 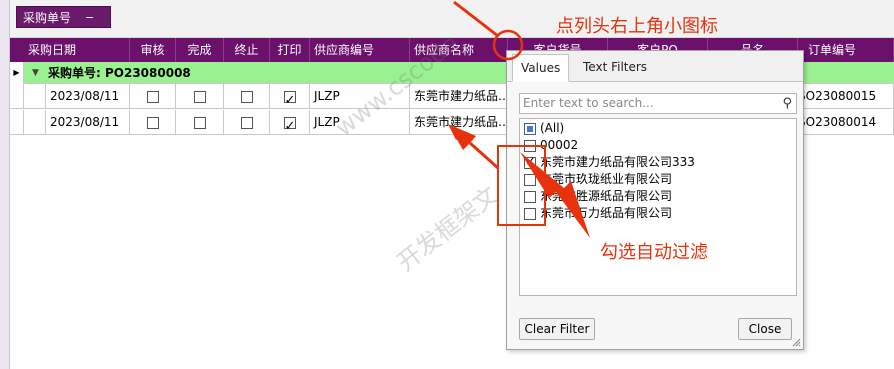 I want to click on tab-text-filters: Text Filters, so click(x=615, y=68).